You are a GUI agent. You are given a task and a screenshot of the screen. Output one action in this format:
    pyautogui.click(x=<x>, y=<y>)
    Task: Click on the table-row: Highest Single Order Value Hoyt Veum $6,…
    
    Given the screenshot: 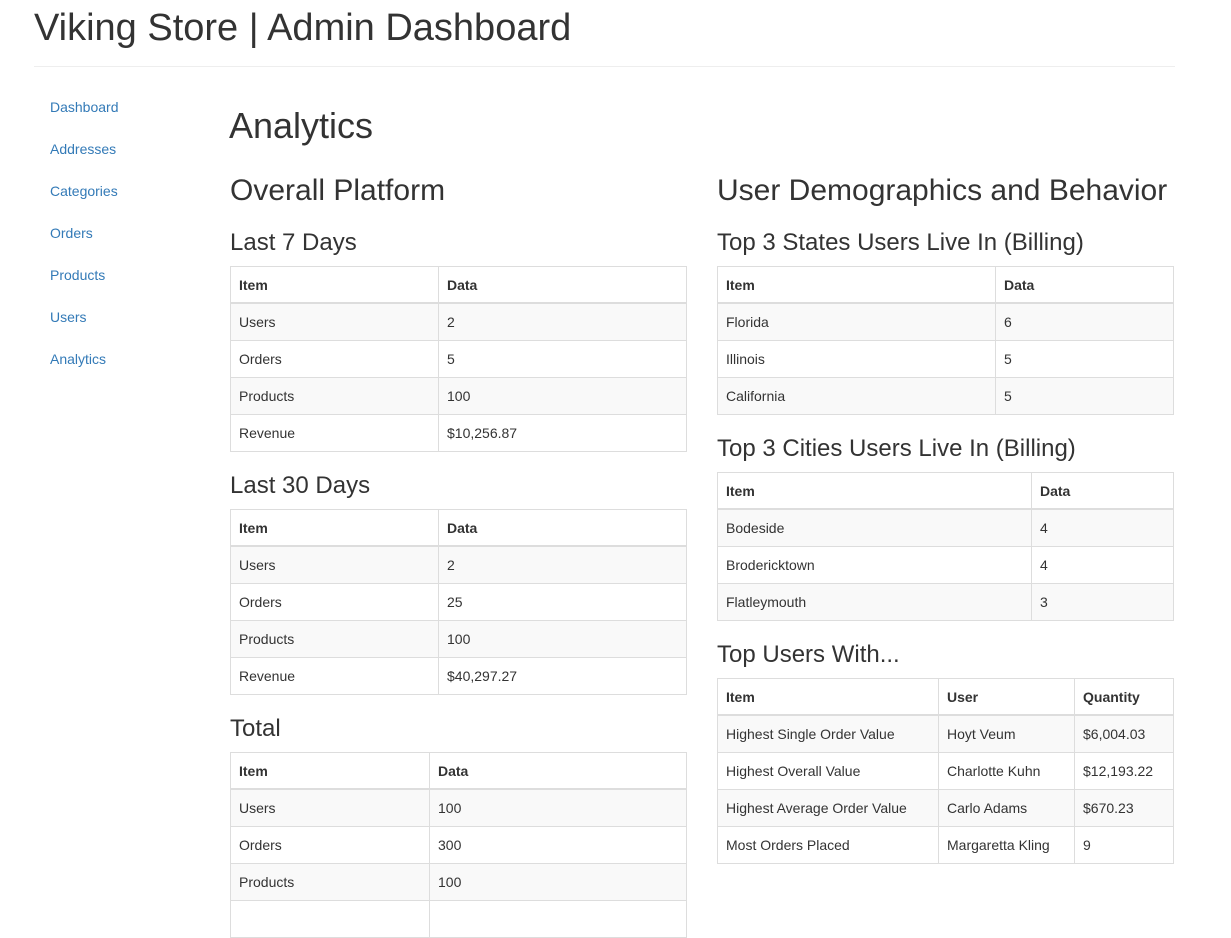 What is the action you would take?
    pyautogui.click(x=945, y=733)
    